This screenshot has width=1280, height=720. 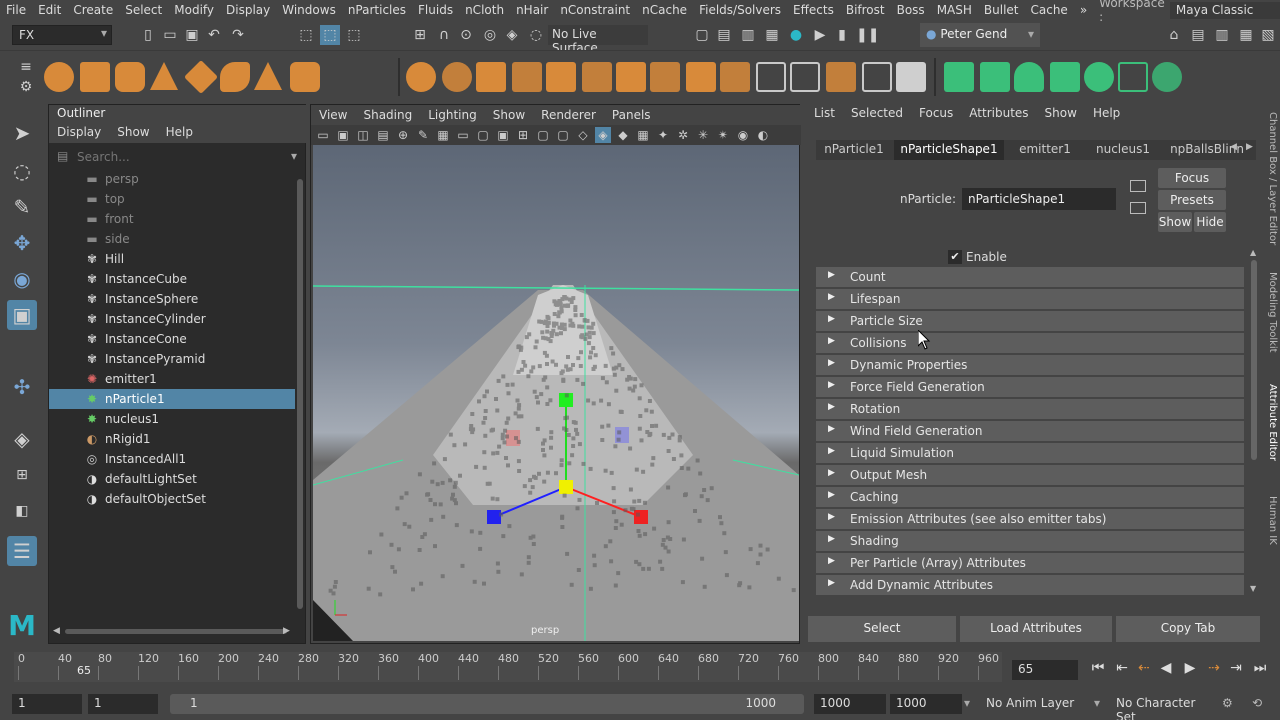 I want to click on toggle-tool-settings-icon: ▦, so click(x=1246, y=35).